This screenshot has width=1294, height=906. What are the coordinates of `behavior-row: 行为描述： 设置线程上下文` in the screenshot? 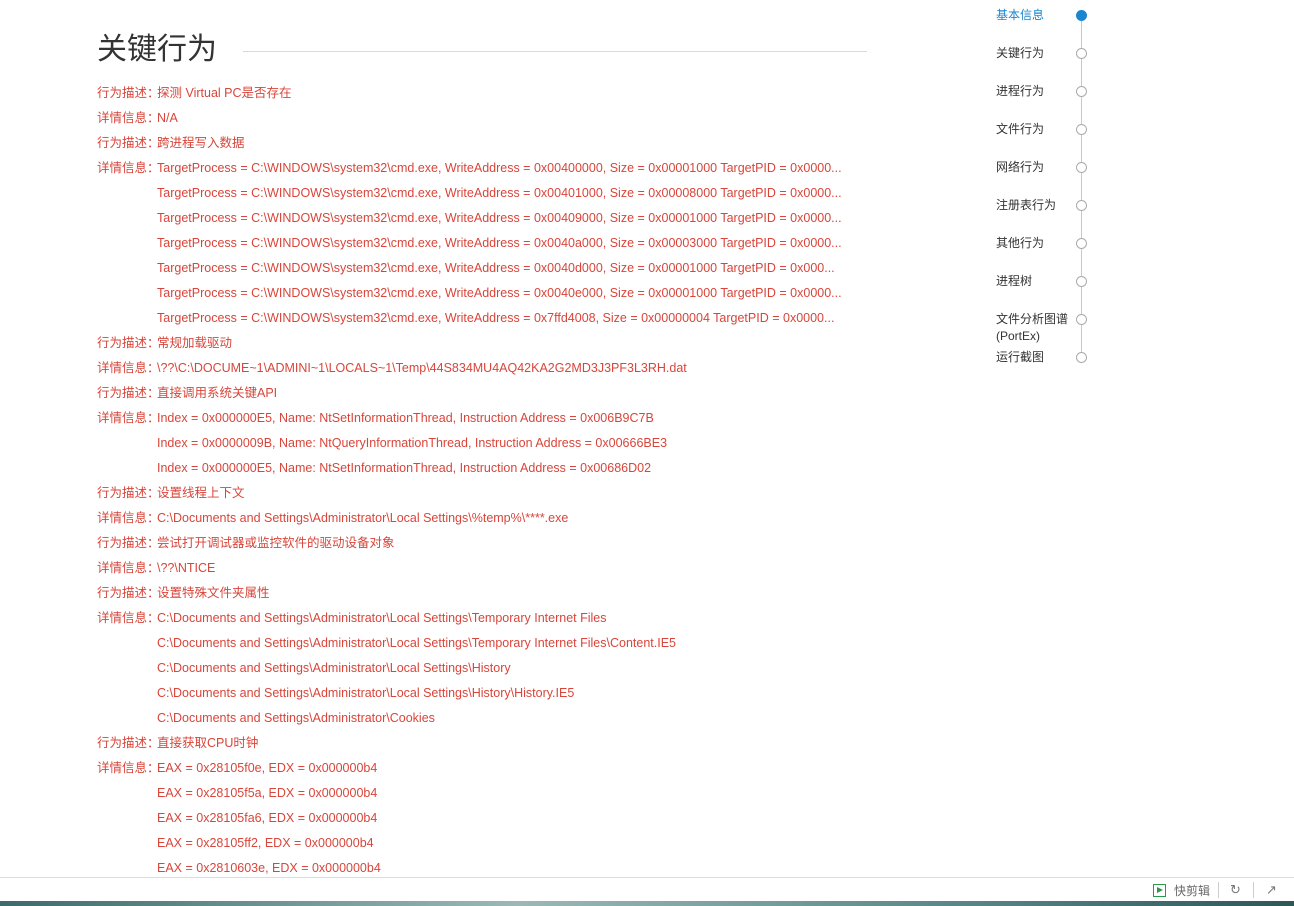 It's located at (484, 493).